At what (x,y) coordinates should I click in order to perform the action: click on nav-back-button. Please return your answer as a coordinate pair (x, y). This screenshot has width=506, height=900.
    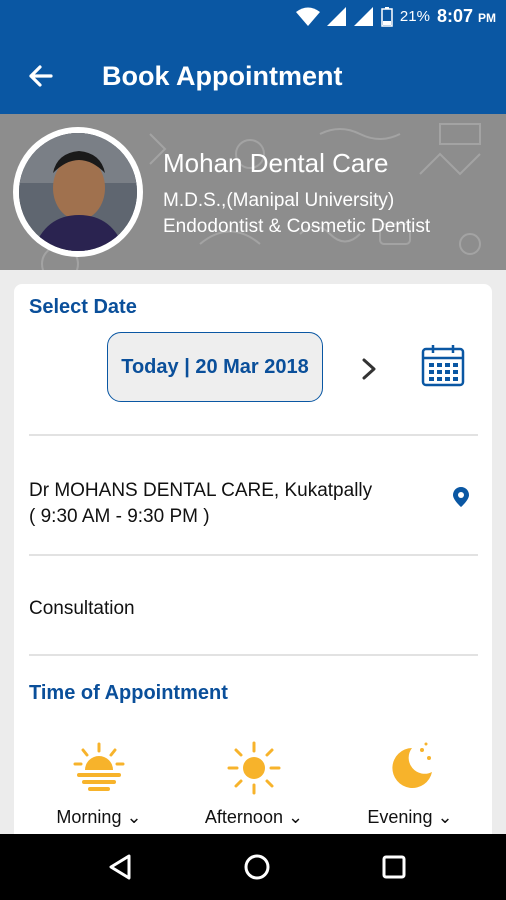
    Looking at the image, I should click on (120, 867).